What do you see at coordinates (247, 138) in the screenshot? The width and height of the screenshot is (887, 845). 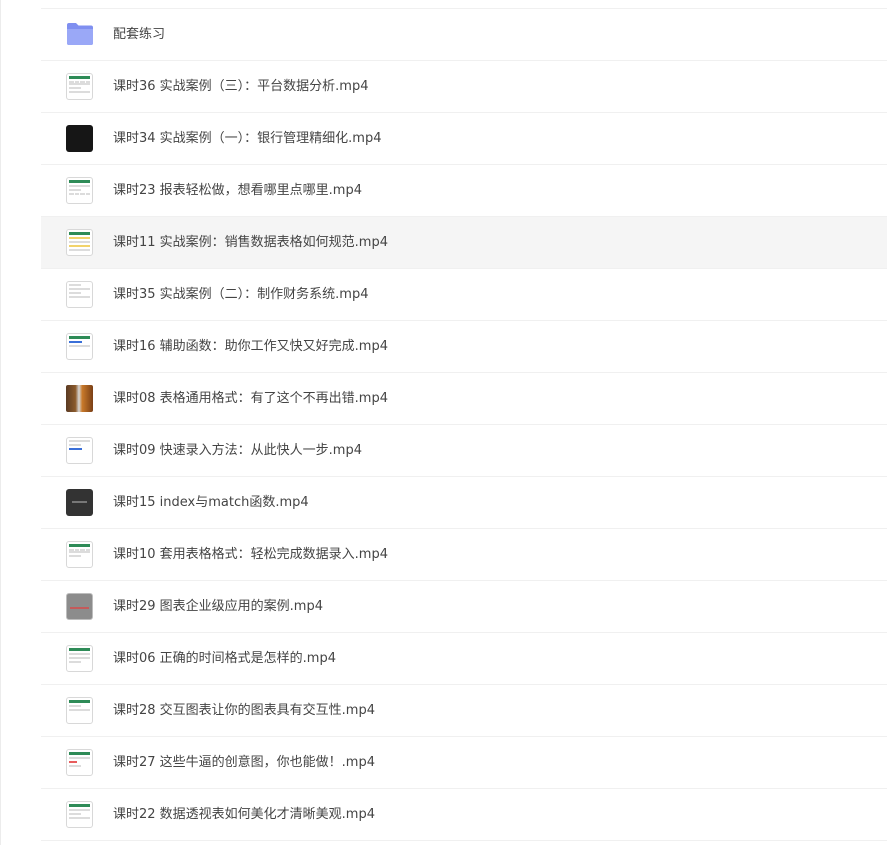 I see `file-name: 课时34 实战案例（一）：银行管理精细化.mp4` at bounding box center [247, 138].